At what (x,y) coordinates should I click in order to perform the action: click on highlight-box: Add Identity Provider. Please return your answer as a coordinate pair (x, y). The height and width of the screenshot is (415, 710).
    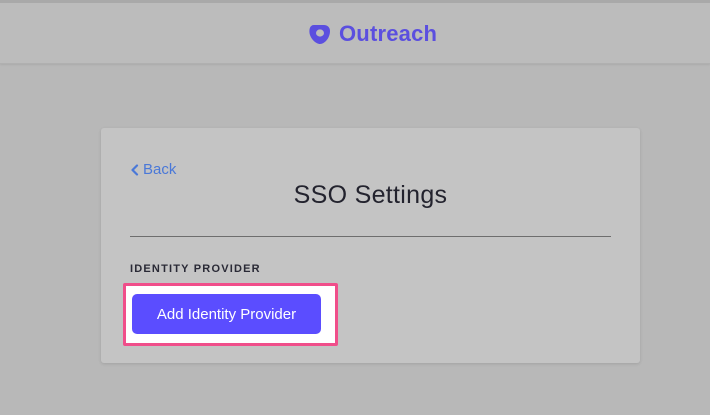
    Looking at the image, I should click on (230, 314).